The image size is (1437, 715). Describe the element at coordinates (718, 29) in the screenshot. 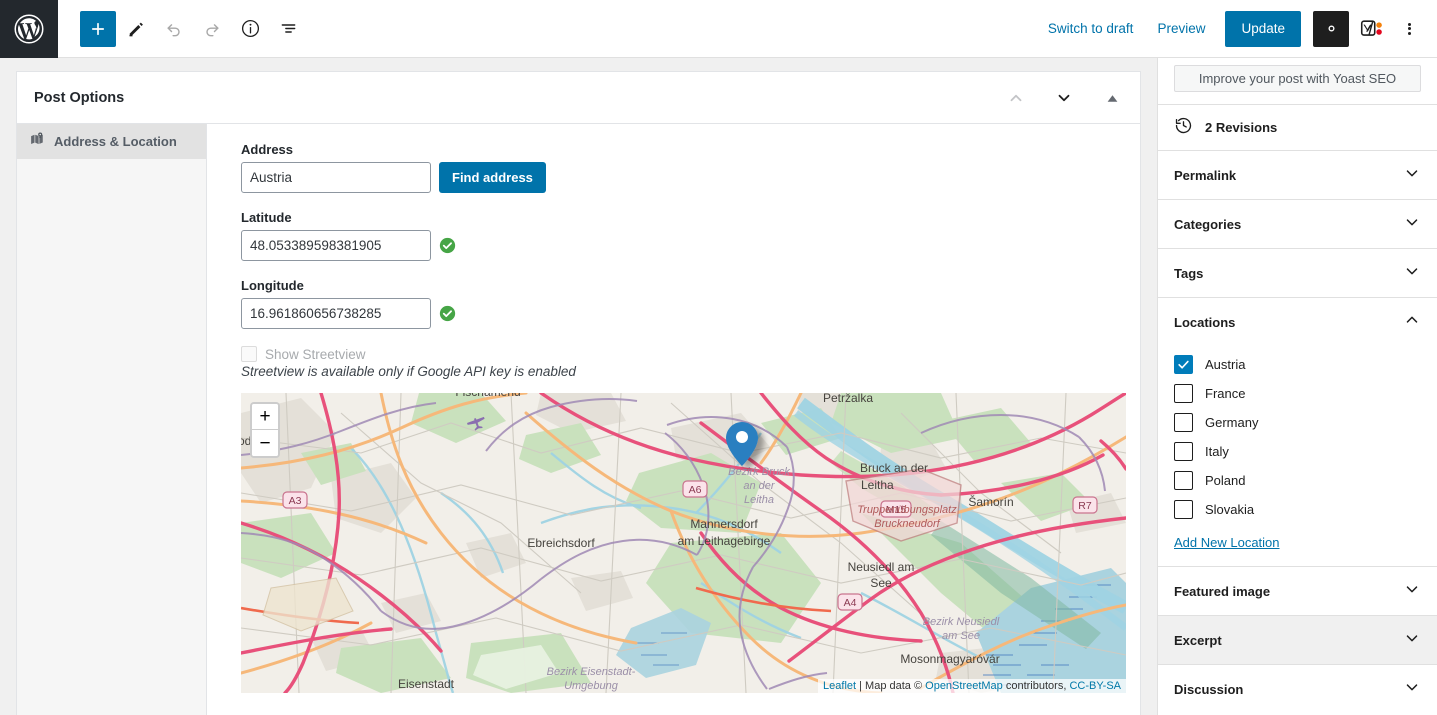

I see `editor-top-bar: Switch to draft Preview Update` at that location.